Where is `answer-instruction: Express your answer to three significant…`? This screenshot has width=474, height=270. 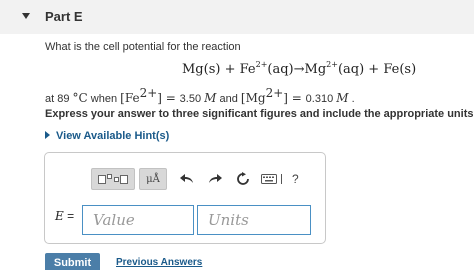
answer-instruction: Express your answer to three significant… is located at coordinates (259, 114).